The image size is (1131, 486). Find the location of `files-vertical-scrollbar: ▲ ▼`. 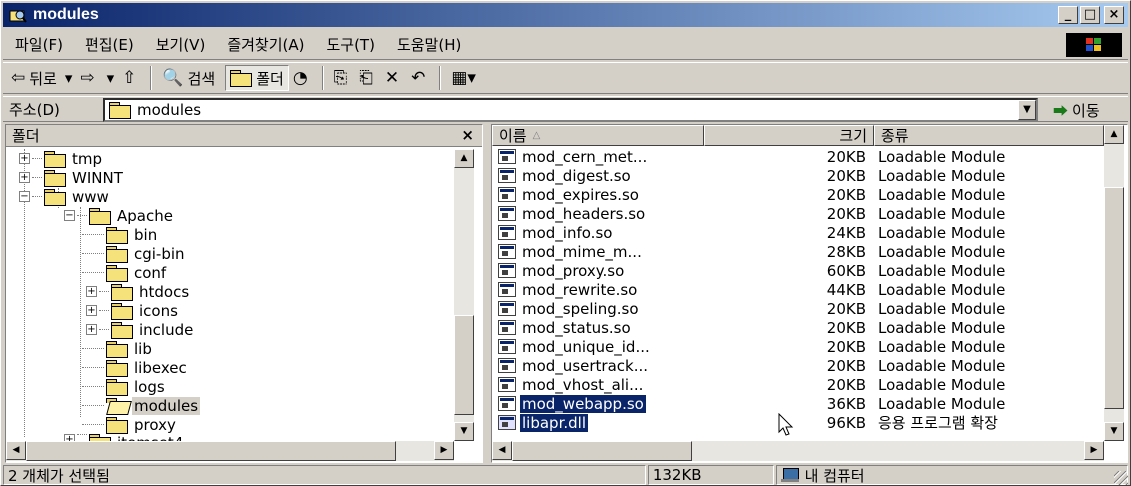

files-vertical-scrollbar: ▲ ▼ is located at coordinates (1114, 283).